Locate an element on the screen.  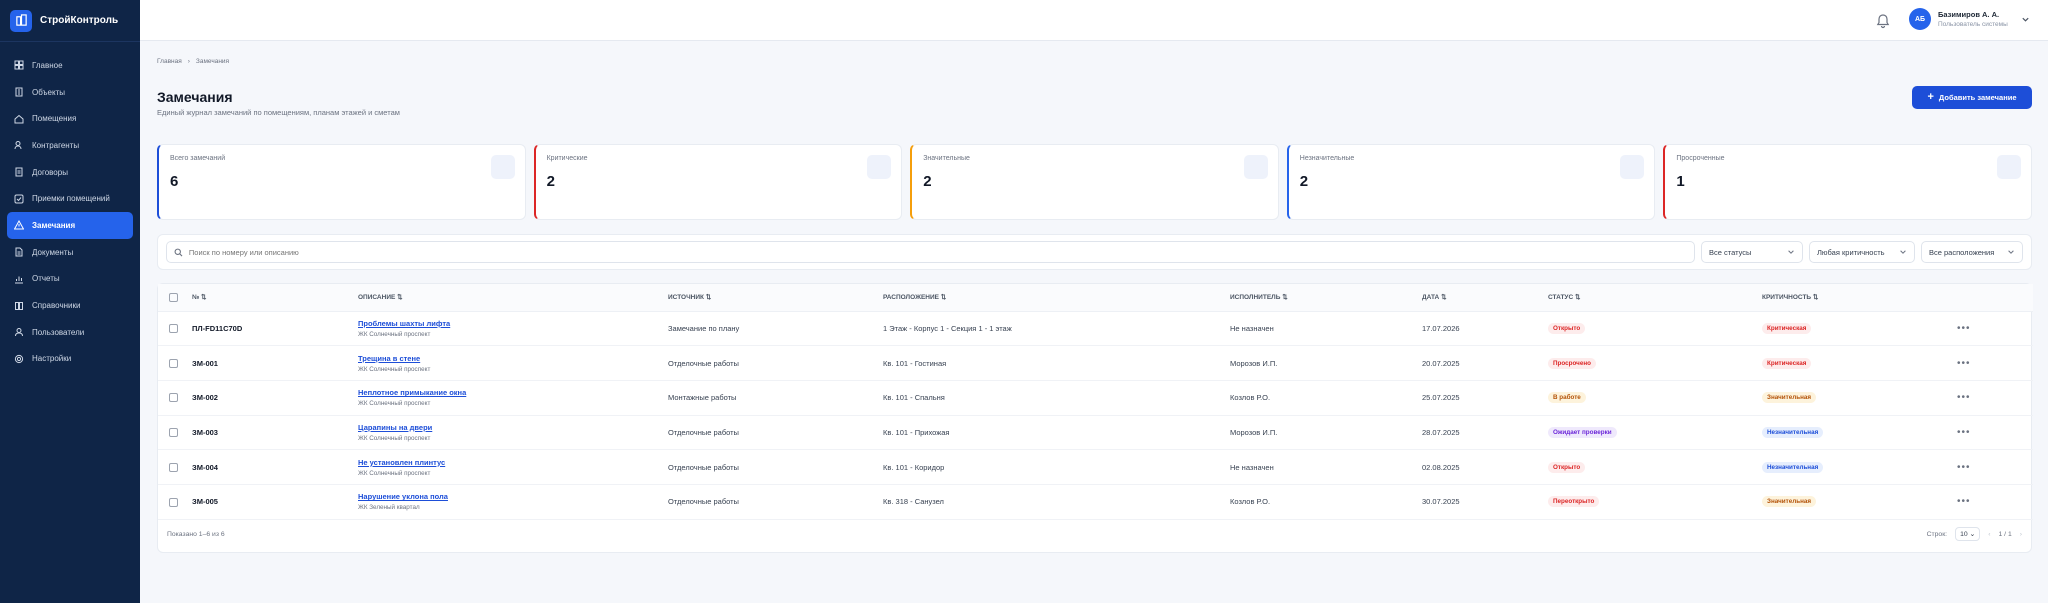
status-badge: В работе is located at coordinates (1567, 398).